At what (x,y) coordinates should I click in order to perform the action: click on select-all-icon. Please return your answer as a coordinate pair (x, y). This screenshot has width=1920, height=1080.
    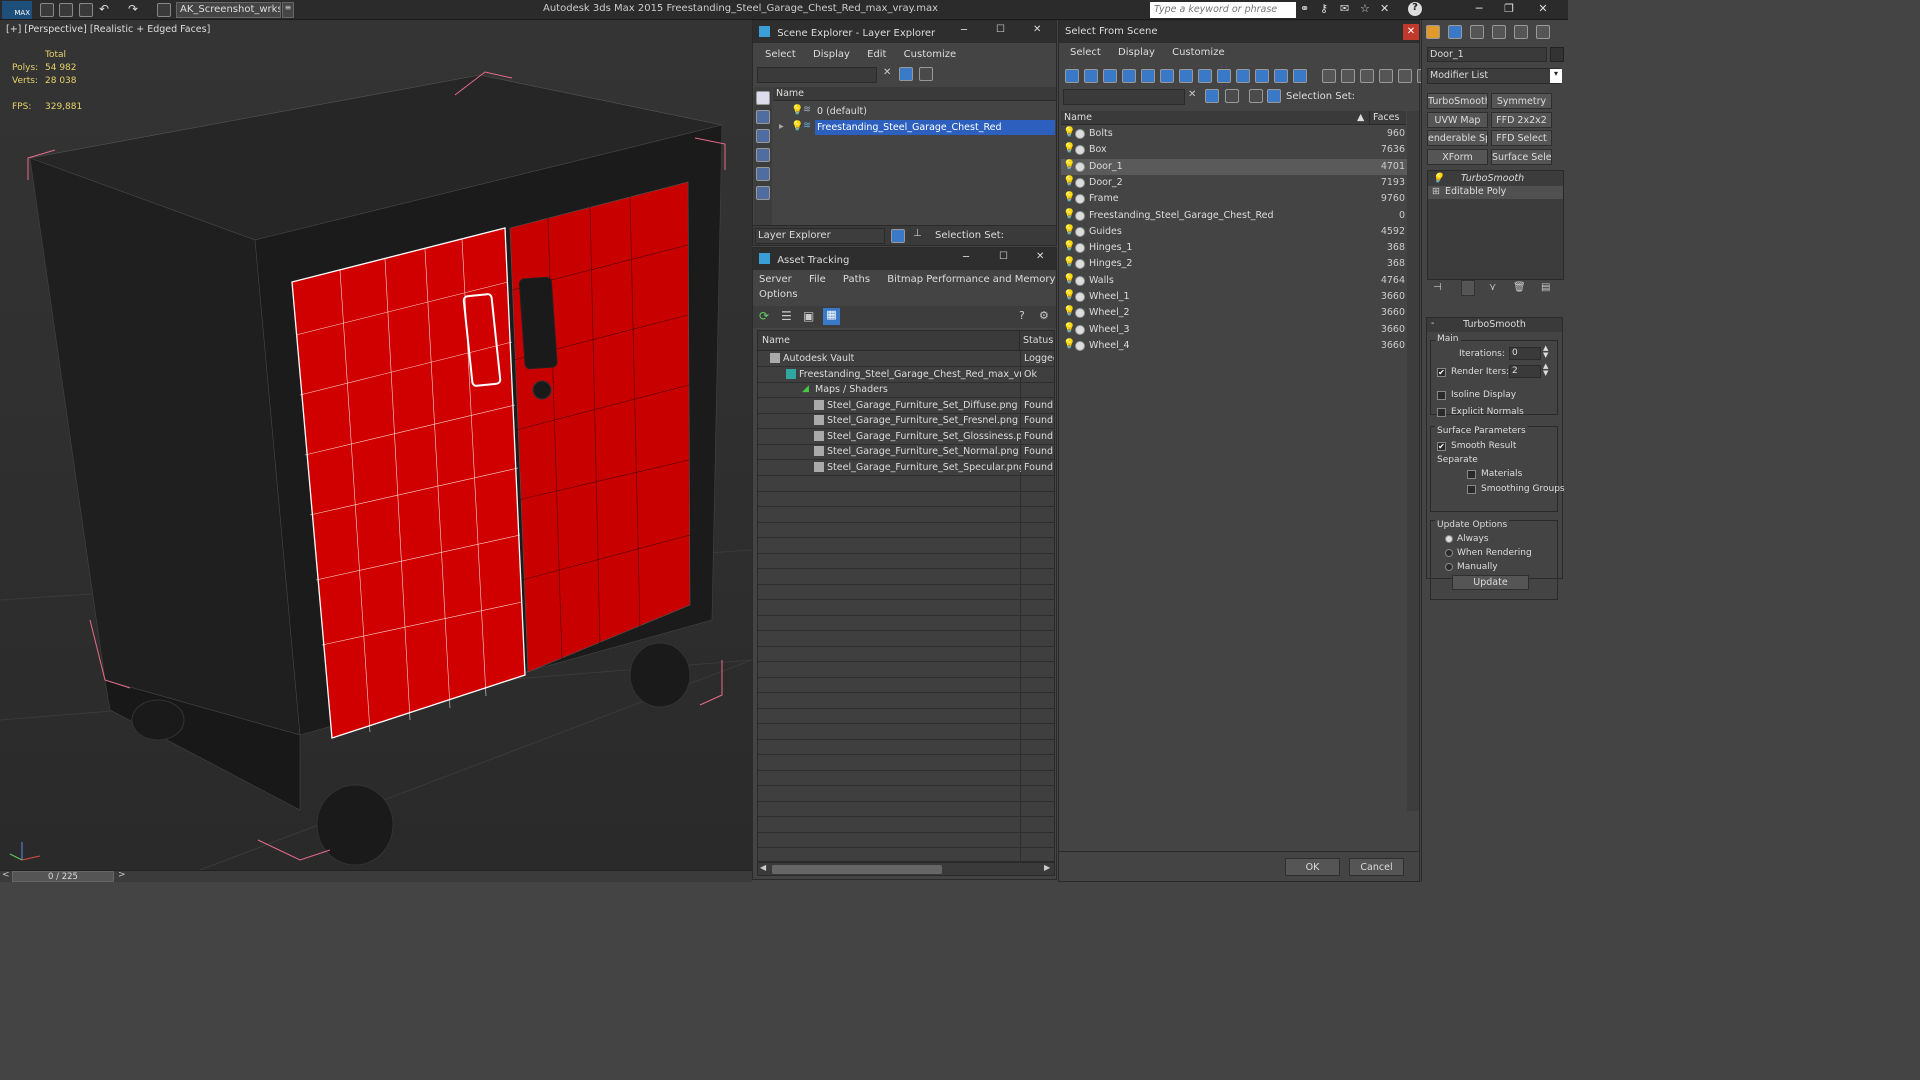
    Looking at the image, I should click on (1329, 76).